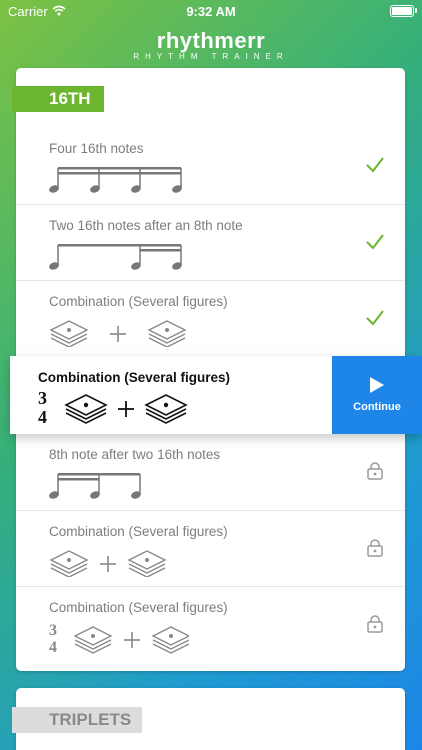  I want to click on section-label-16th: 16TH, so click(58, 99).